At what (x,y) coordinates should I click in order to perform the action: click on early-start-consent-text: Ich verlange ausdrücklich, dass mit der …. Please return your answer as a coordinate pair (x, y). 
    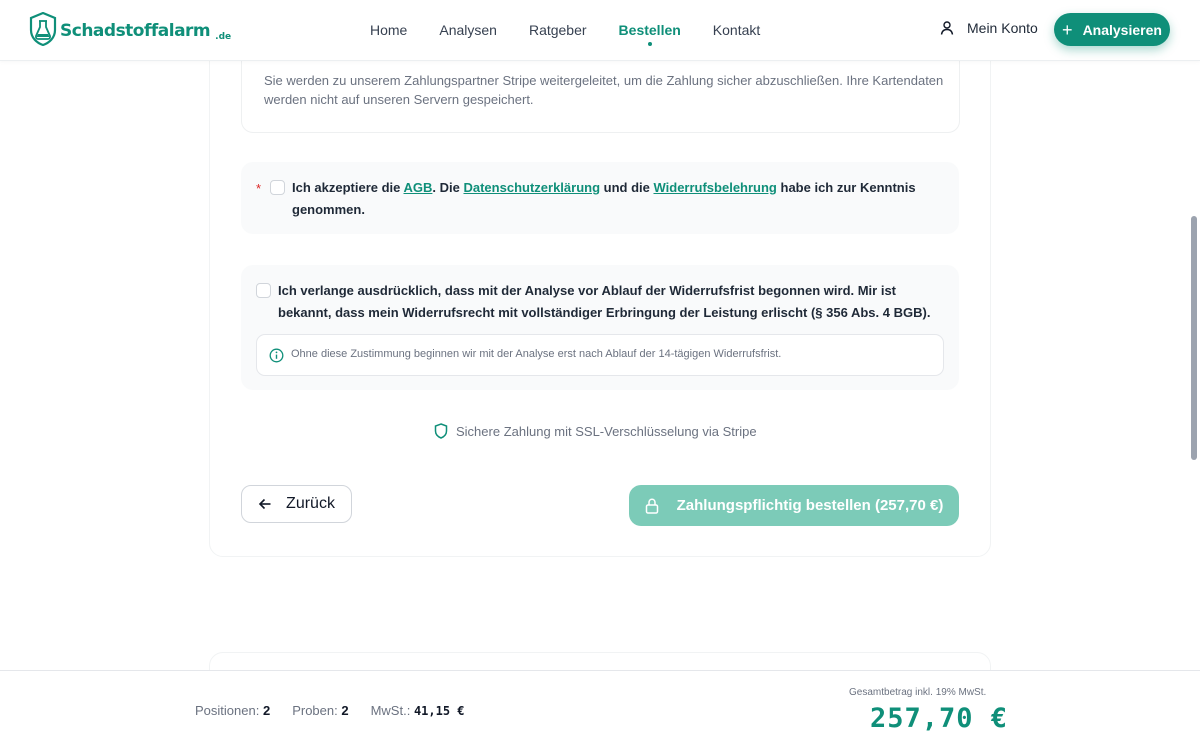
    Looking at the image, I should click on (604, 301).